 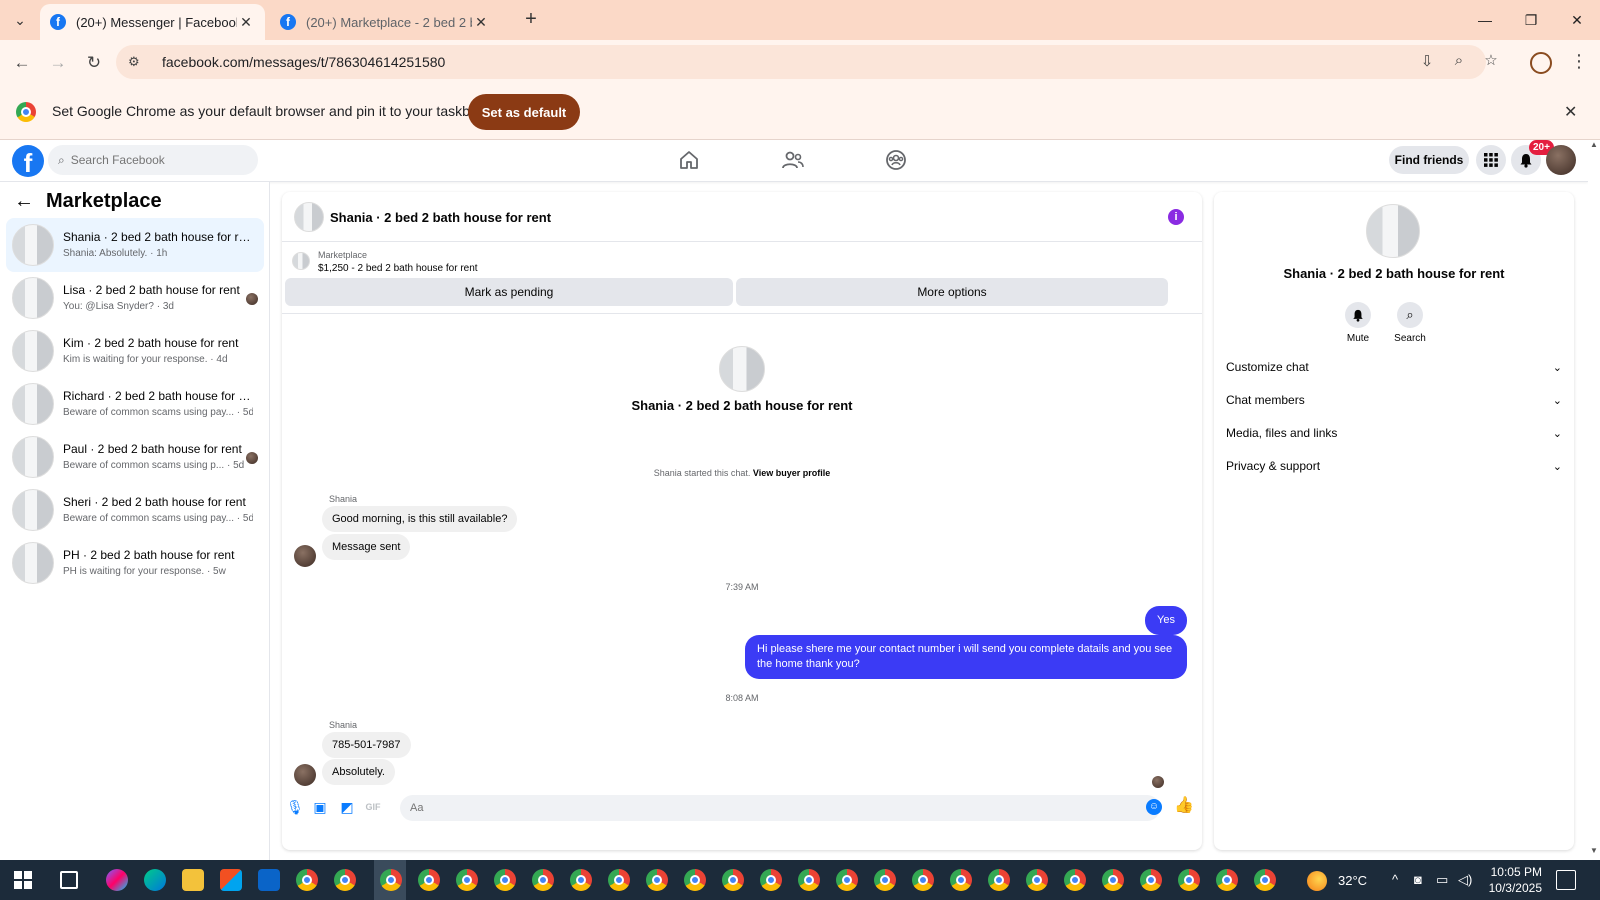 What do you see at coordinates (1594, 500) in the screenshot?
I see `page-scrollbar: ▲ ▼` at bounding box center [1594, 500].